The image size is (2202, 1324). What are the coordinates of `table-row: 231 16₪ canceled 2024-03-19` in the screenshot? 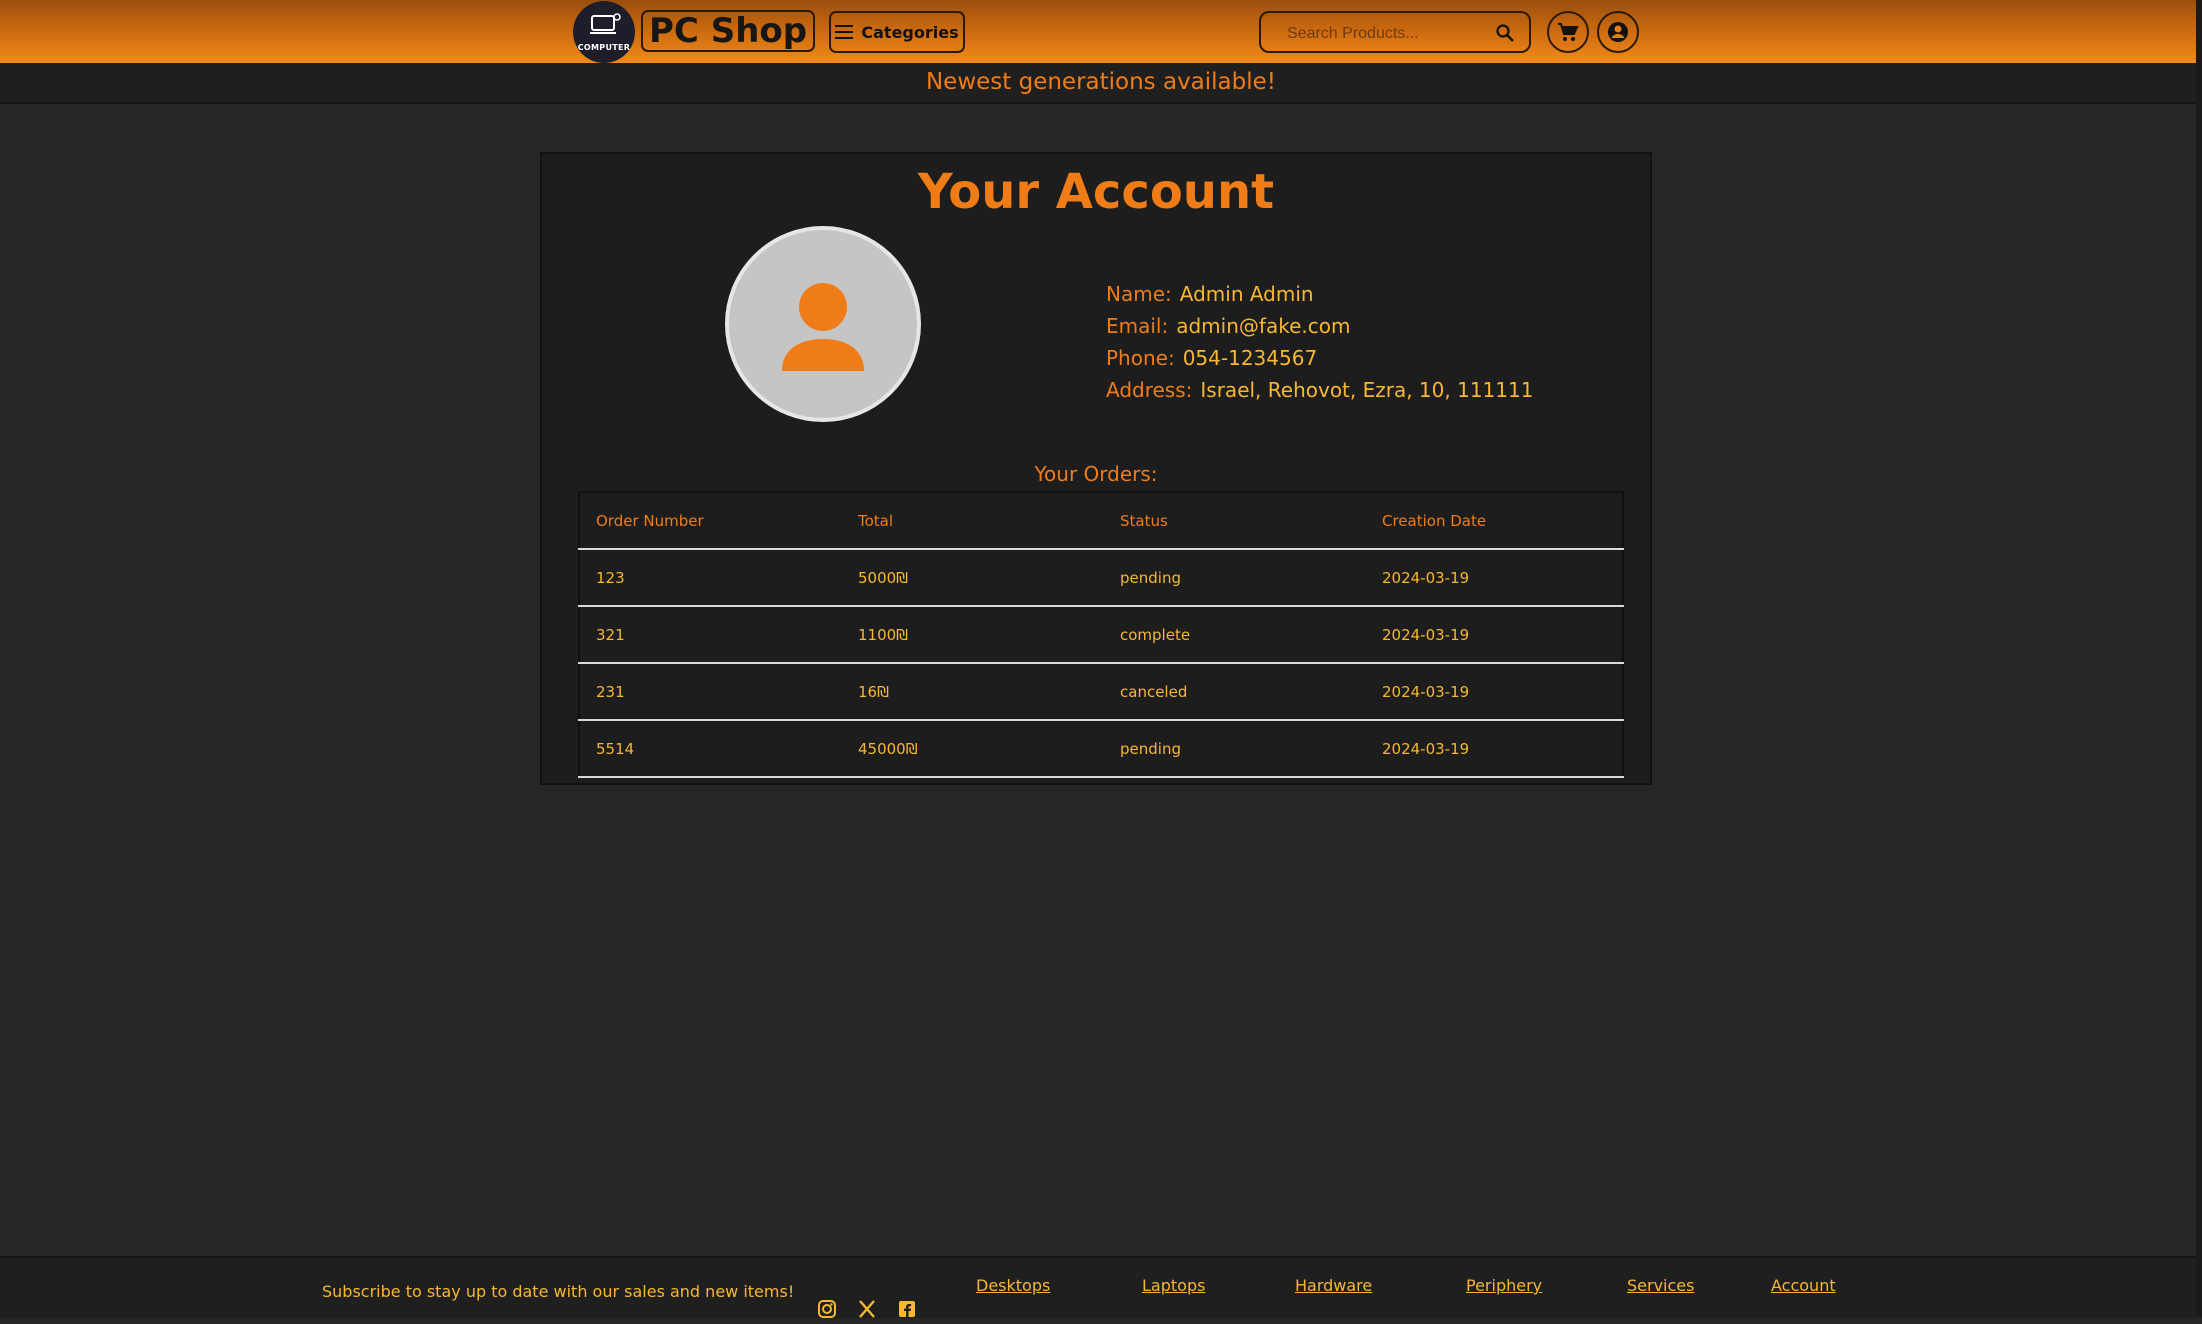 It's located at (1101, 692).